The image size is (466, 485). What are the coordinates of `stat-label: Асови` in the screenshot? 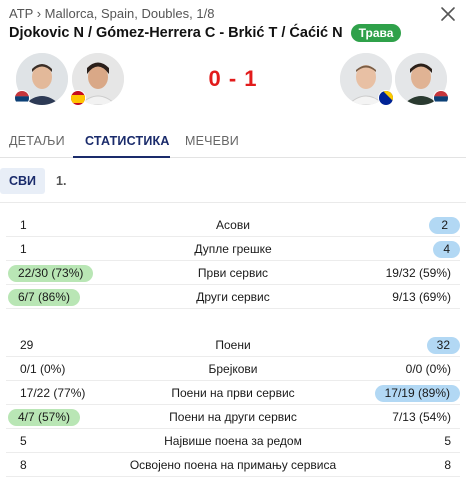 It's located at (233, 225).